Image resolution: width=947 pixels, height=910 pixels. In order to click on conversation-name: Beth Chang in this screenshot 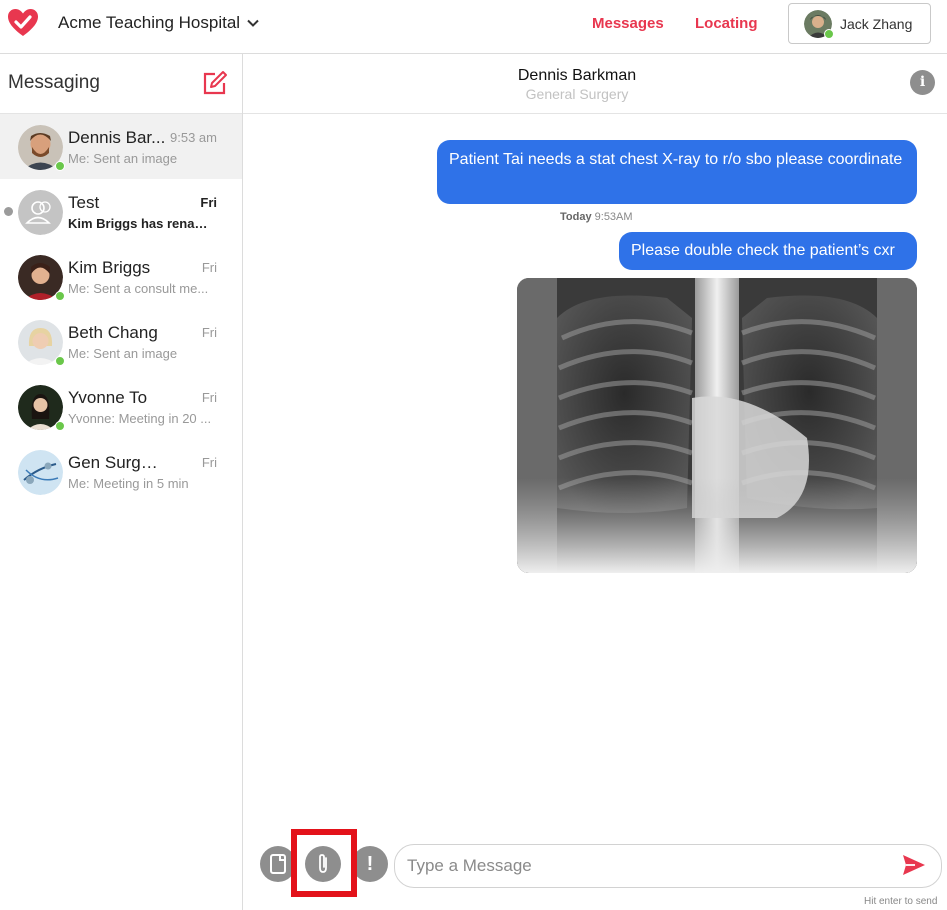, I will do `click(113, 332)`.